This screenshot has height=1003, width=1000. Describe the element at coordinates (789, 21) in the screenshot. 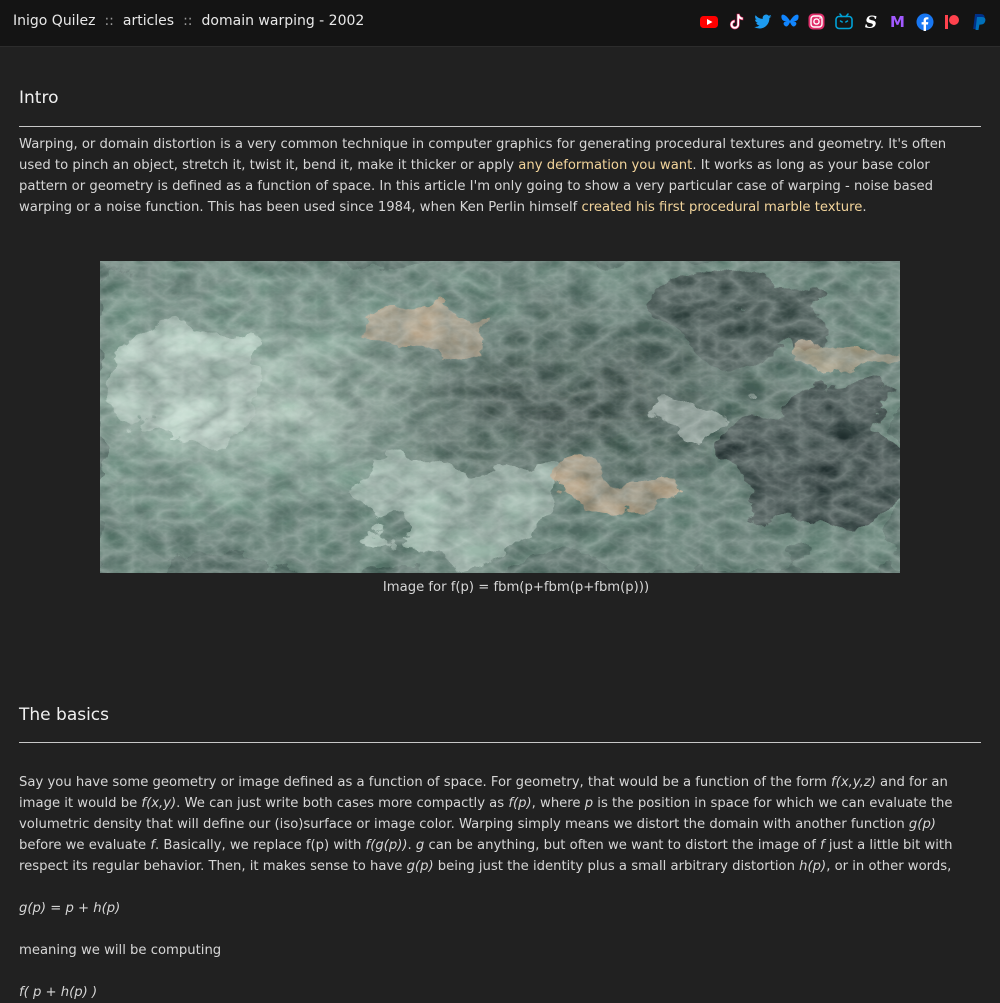

I see `bluesky-icon` at that location.